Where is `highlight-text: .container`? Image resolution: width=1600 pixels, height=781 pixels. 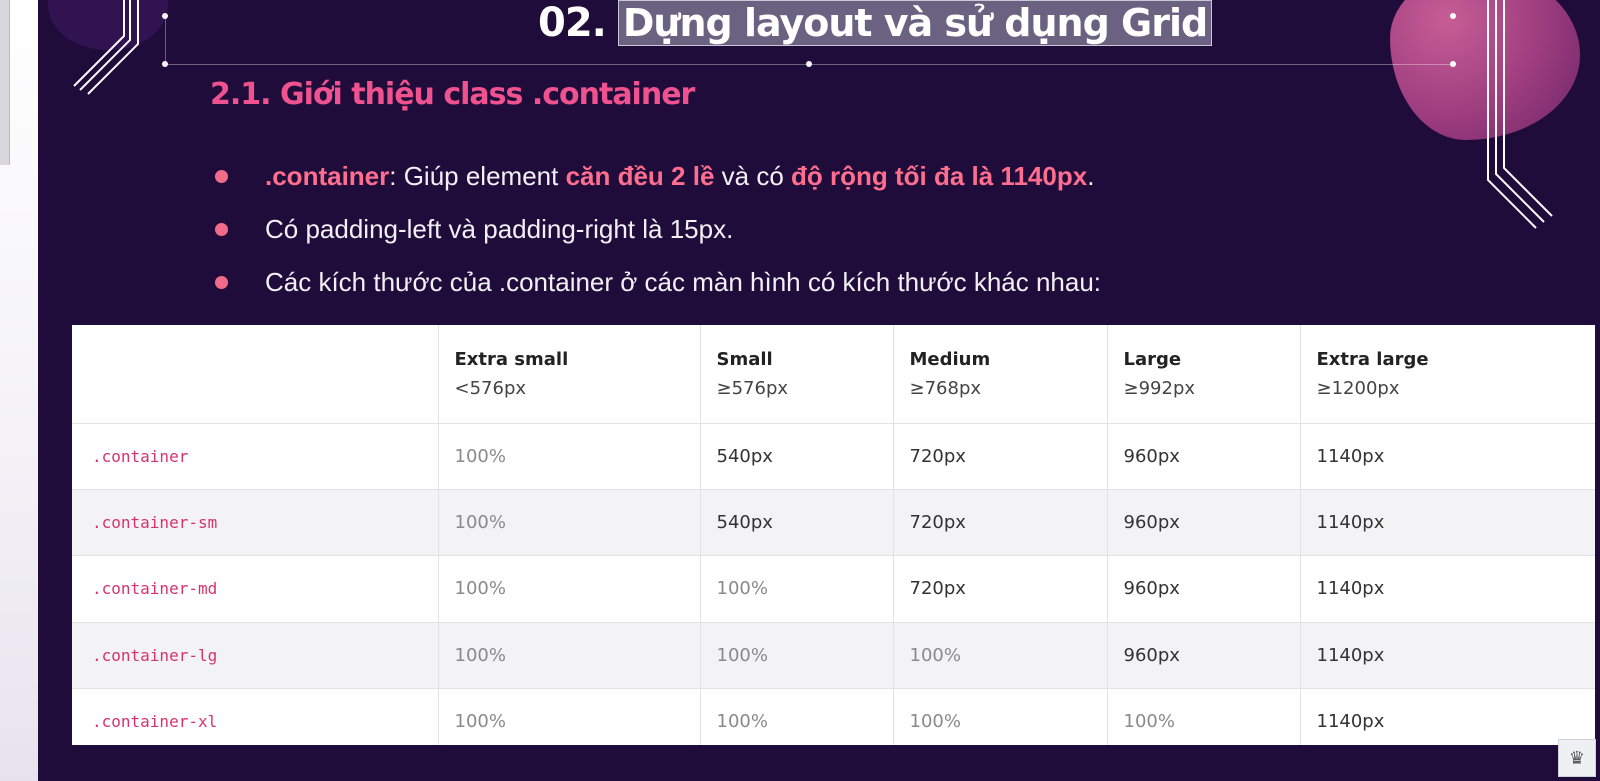
highlight-text: .container is located at coordinates (327, 176).